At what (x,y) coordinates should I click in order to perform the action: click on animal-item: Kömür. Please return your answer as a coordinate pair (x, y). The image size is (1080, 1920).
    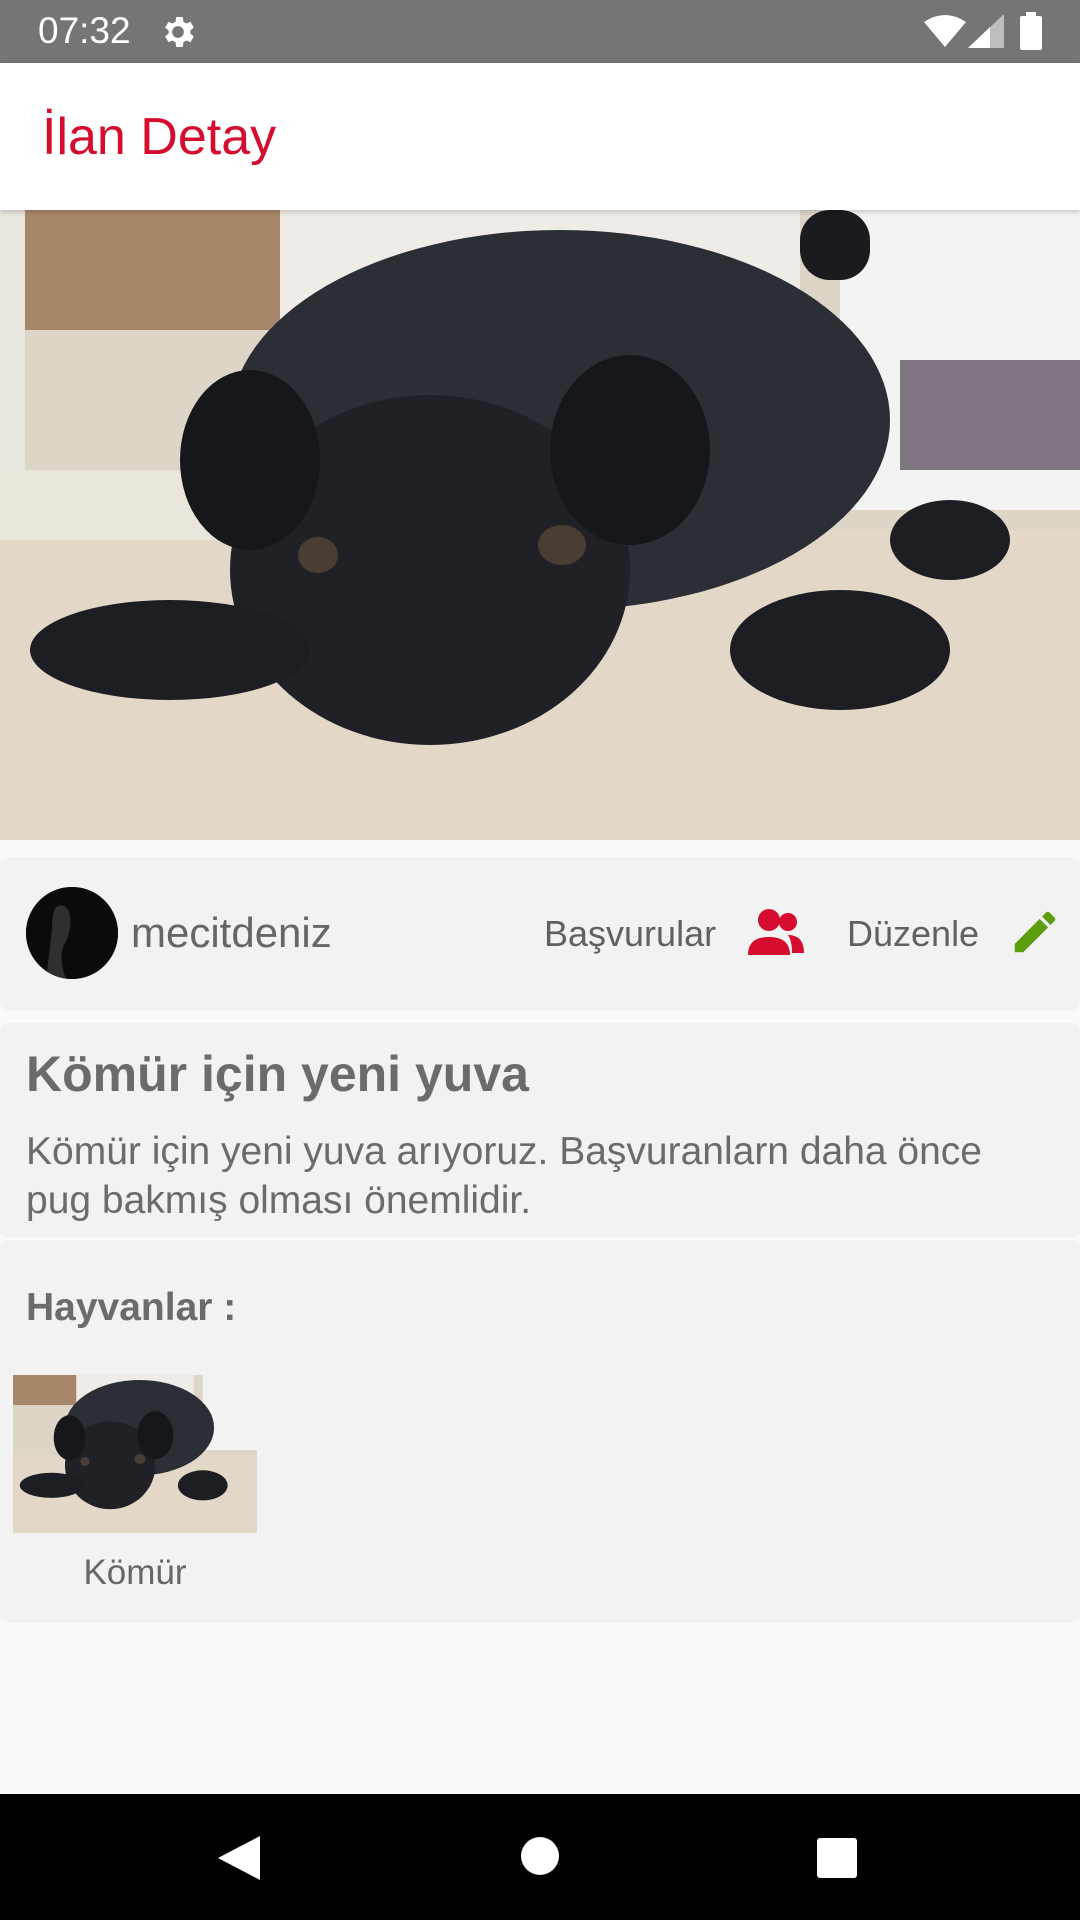
    Looking at the image, I should click on (135, 1490).